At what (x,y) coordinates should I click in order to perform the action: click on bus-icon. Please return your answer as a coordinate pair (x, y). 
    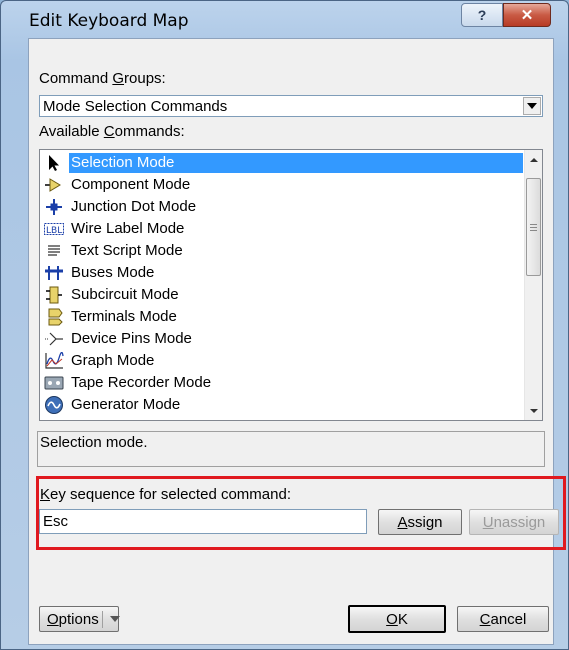
    Looking at the image, I should click on (54, 273).